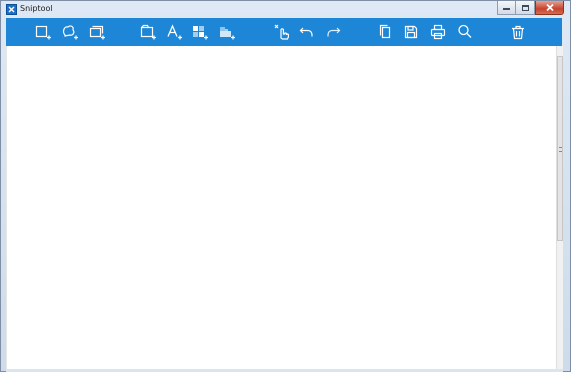 The height and width of the screenshot is (372, 571). I want to click on window-snip-icon, so click(97, 32).